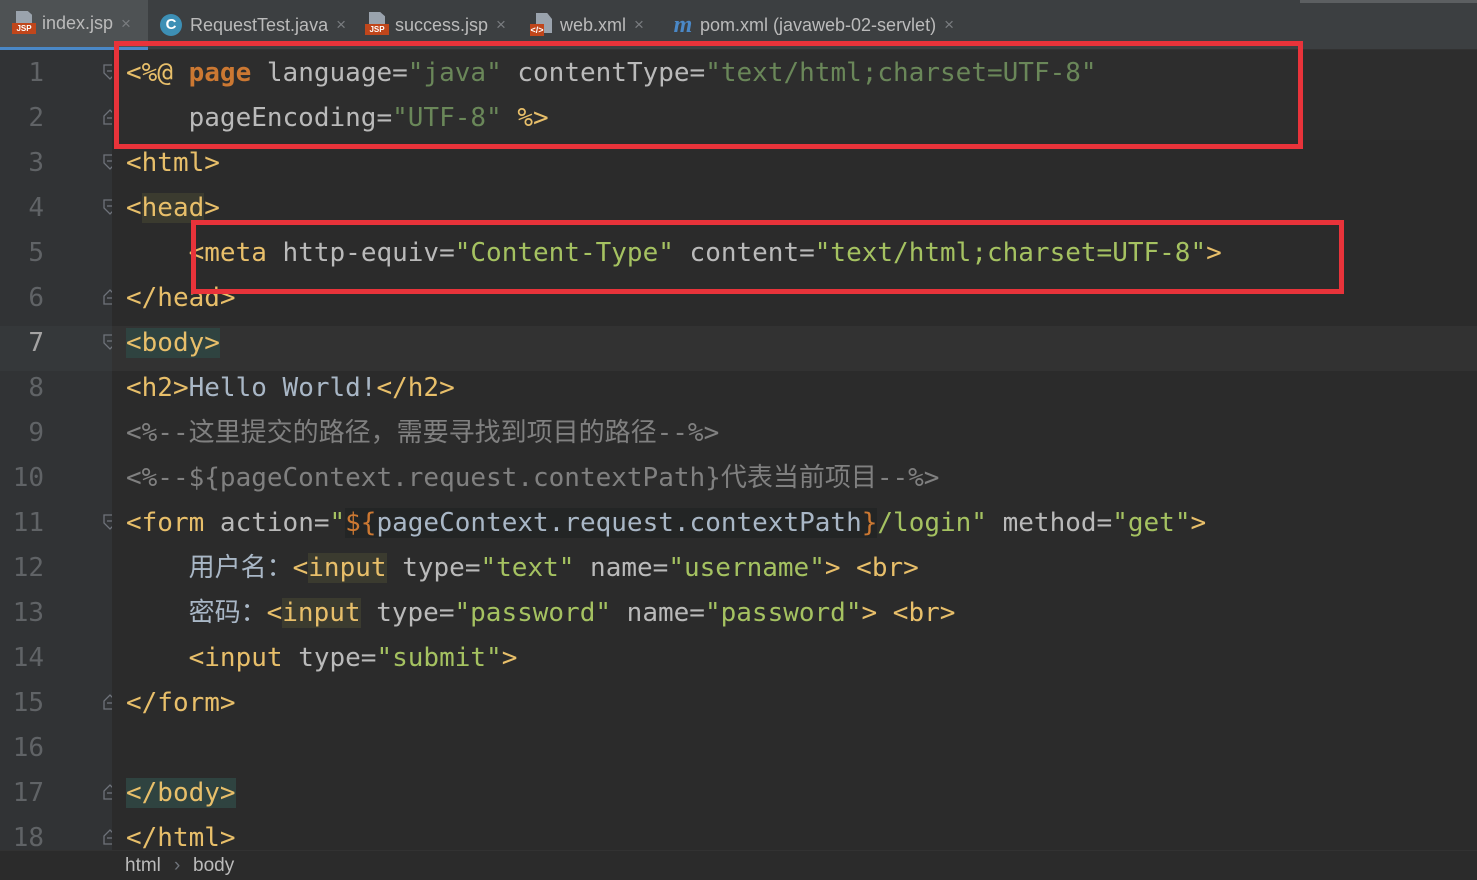 The width and height of the screenshot is (1477, 880). I want to click on tag-matched: <body>, so click(173, 343).